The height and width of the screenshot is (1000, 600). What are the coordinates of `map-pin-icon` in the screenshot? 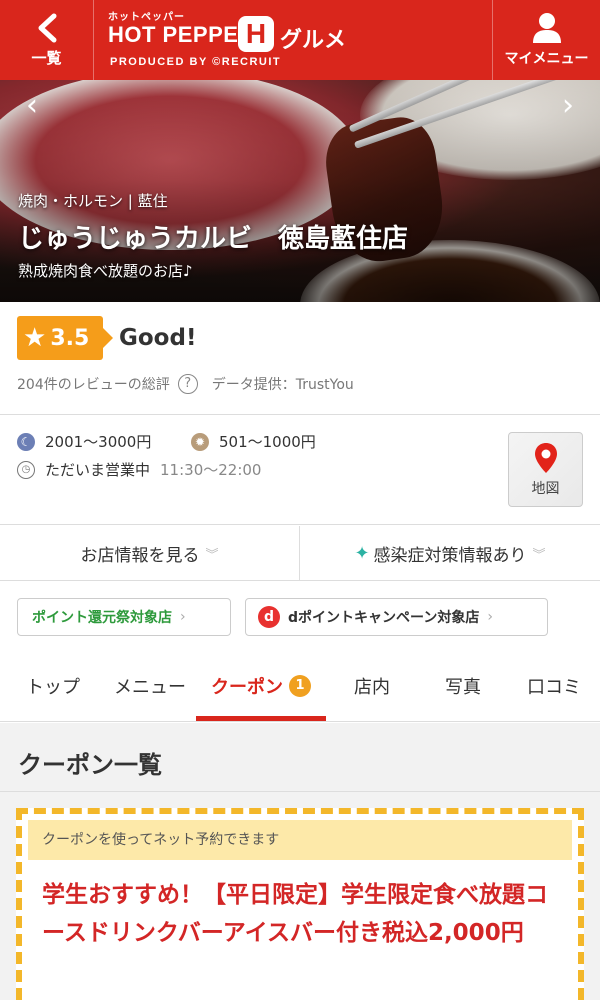 It's located at (545, 457).